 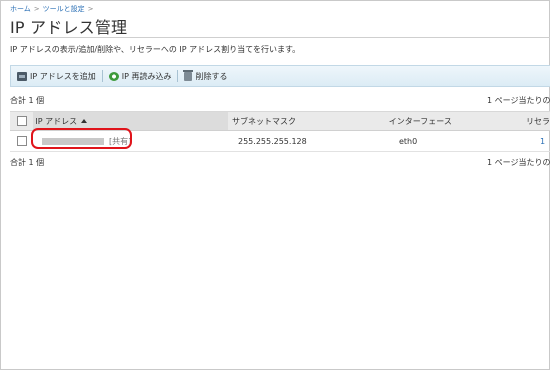 What do you see at coordinates (69, 27) in the screenshot?
I see `page-title: IP アドレス管理` at bounding box center [69, 27].